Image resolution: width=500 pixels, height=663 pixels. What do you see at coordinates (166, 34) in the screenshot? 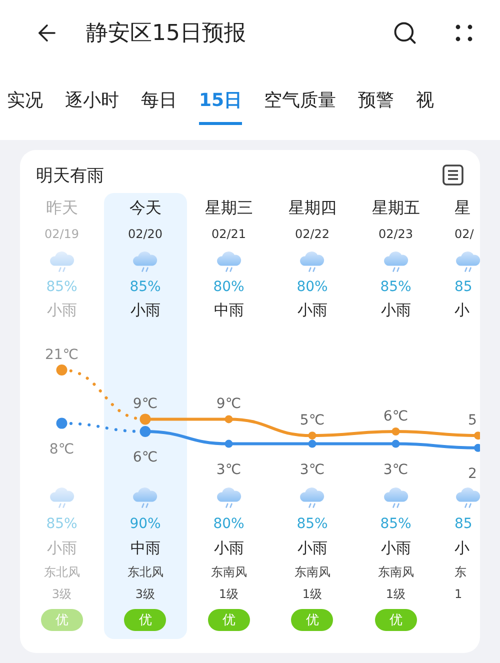
I see `page-title: 静安区15日预报` at bounding box center [166, 34].